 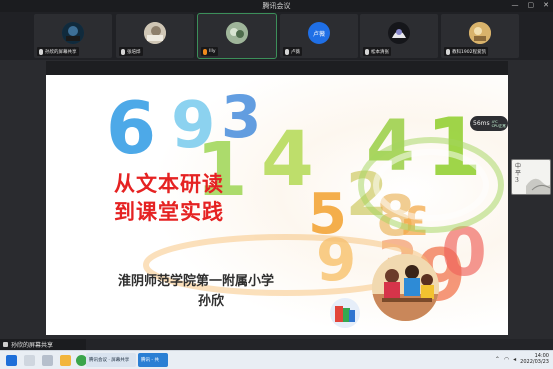 What do you see at coordinates (32, 345) in the screenshot?
I see `share-label-text: 孙欣的屏幕共享` at bounding box center [32, 345].